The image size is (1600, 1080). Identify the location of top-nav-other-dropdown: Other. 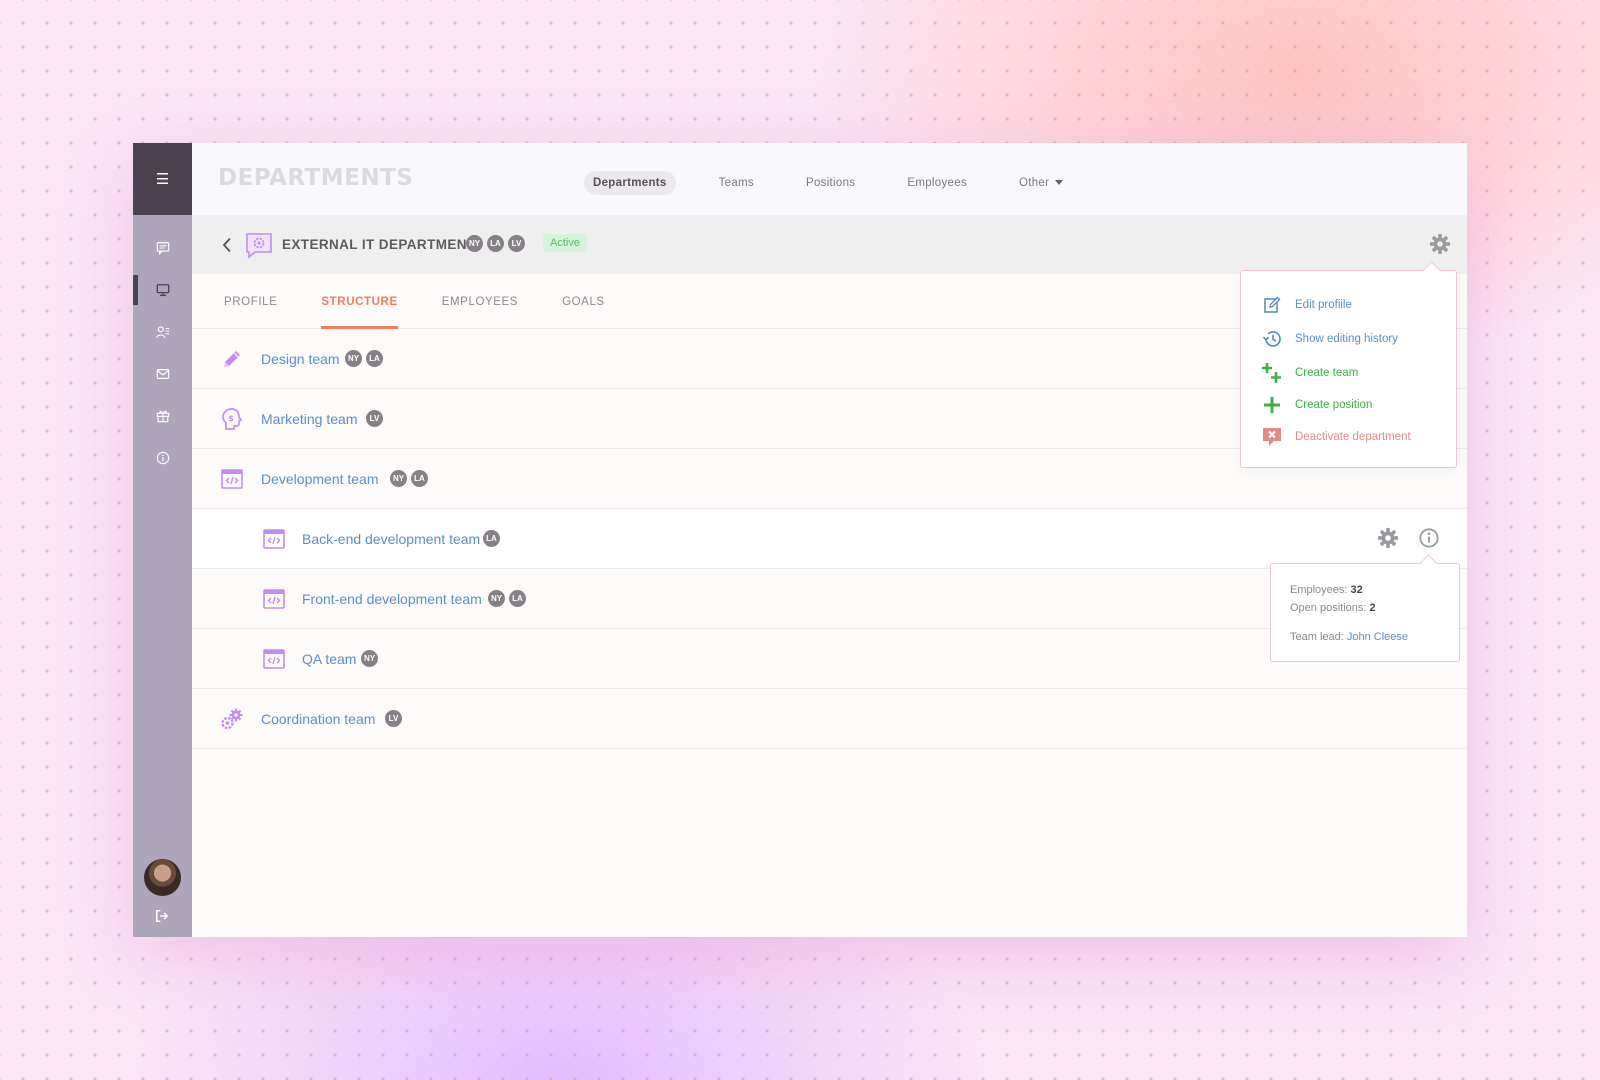
(1041, 183).